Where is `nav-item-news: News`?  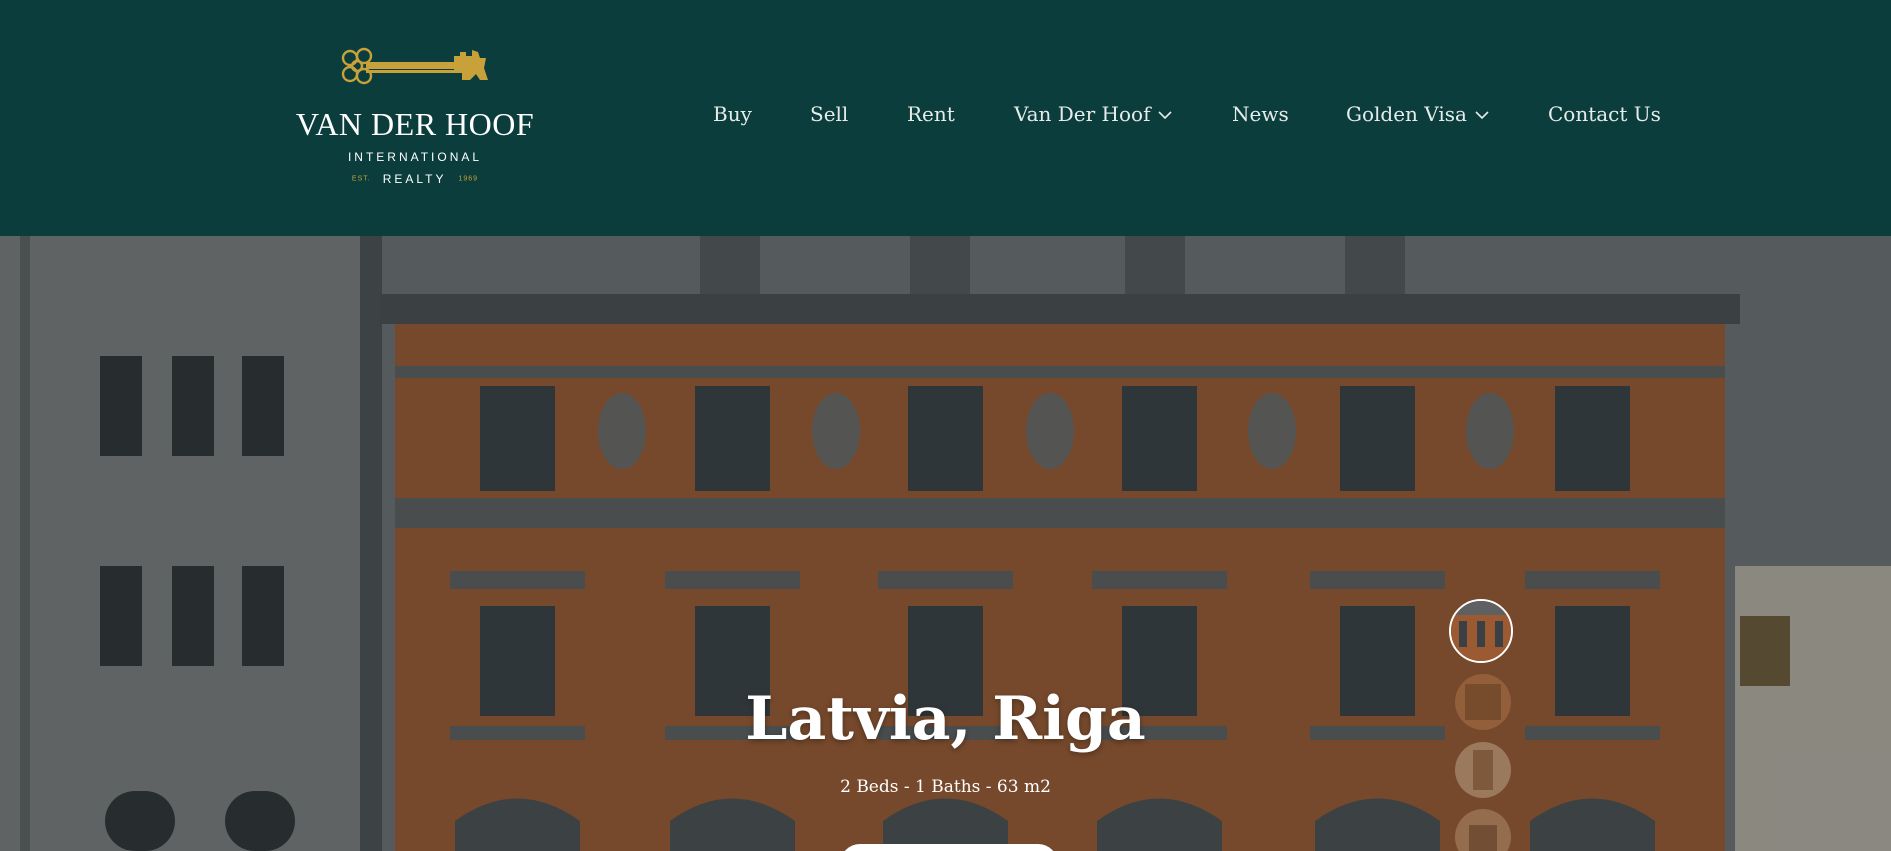 nav-item-news: News is located at coordinates (1260, 114).